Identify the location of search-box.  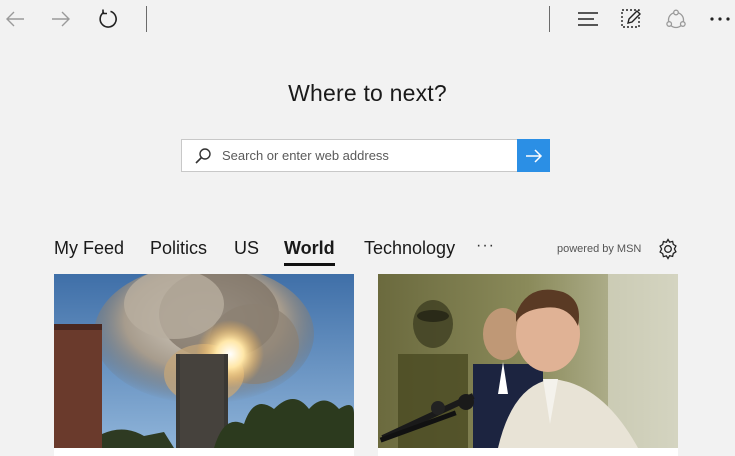
(365, 155).